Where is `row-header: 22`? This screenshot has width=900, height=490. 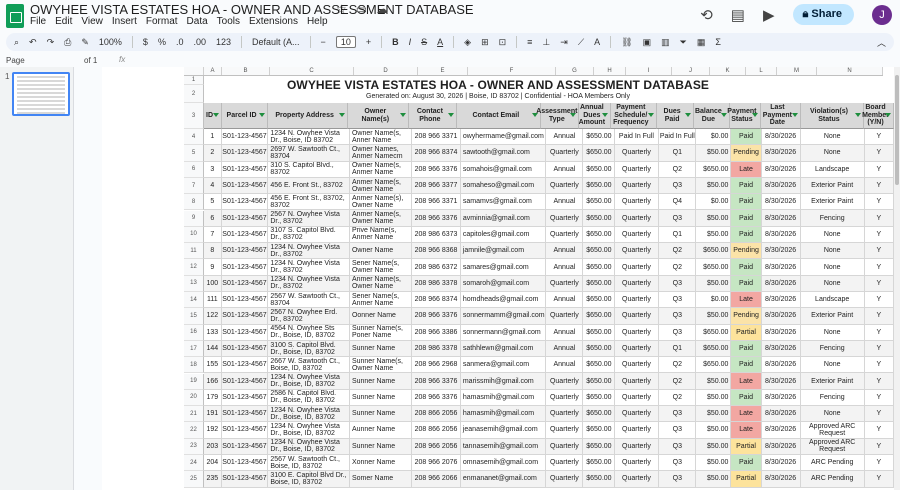 row-header: 22 is located at coordinates (194, 430).